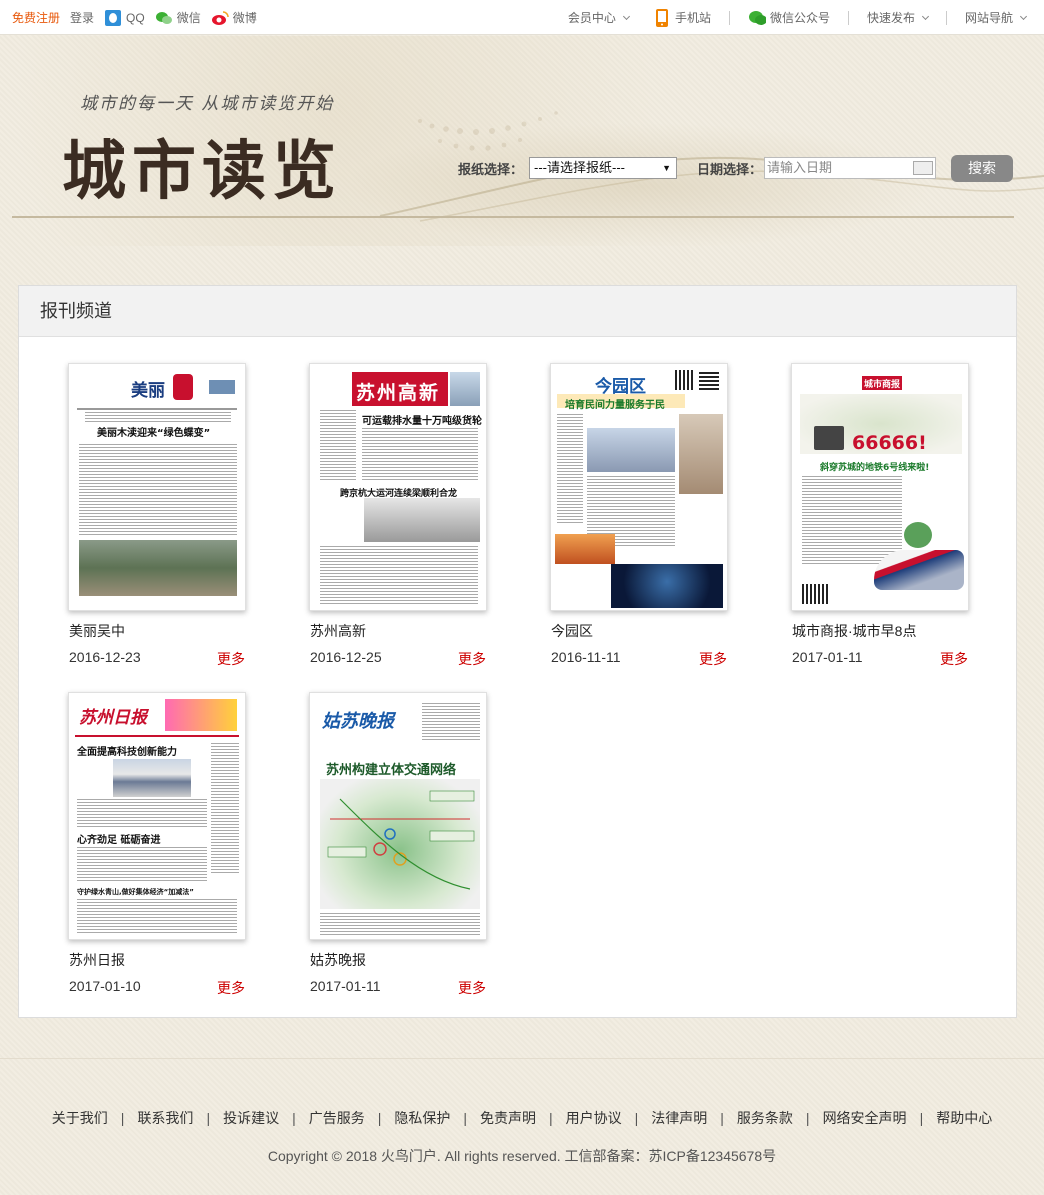  What do you see at coordinates (757, 18) in the screenshot?
I see `wechat-icon` at bounding box center [757, 18].